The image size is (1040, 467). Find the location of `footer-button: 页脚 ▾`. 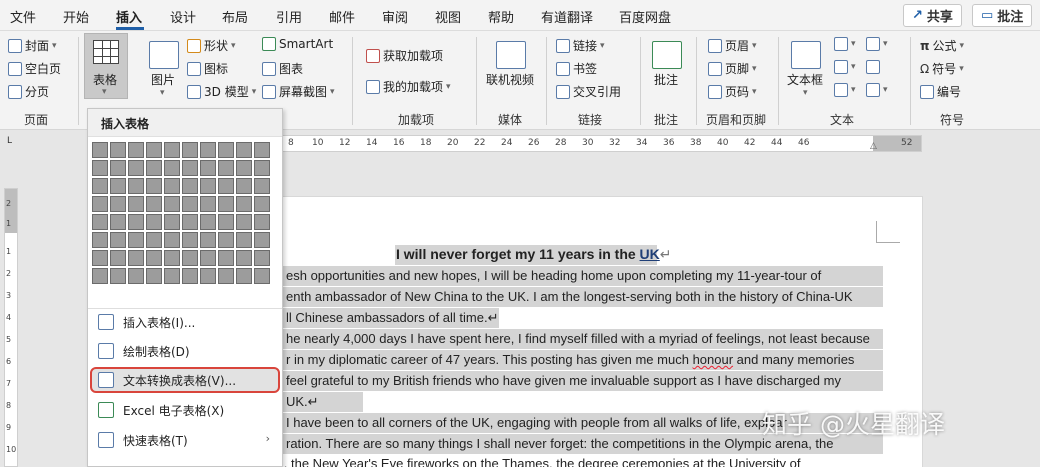

footer-button: 页脚 ▾ is located at coordinates (732, 68).